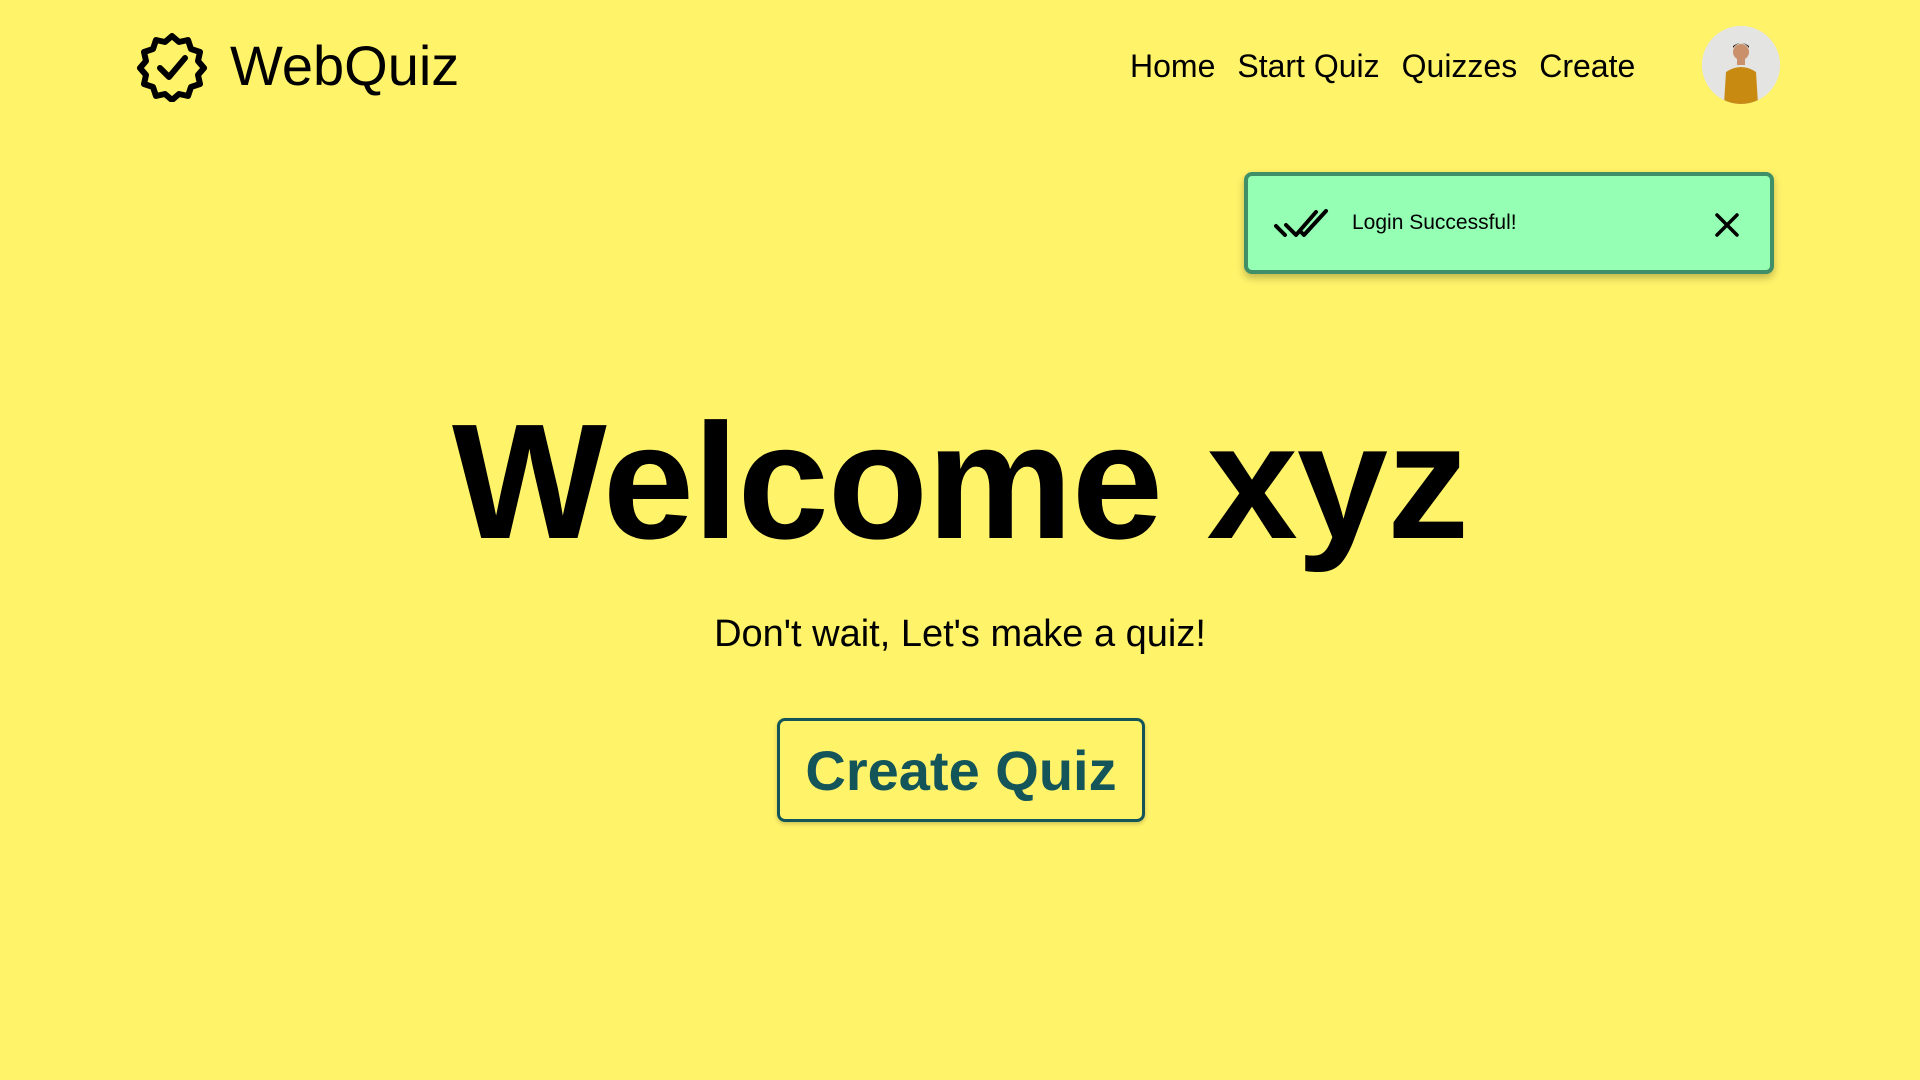 This screenshot has width=1920, height=1080. Describe the element at coordinates (1172, 66) in the screenshot. I see `nav-home: Home` at that location.